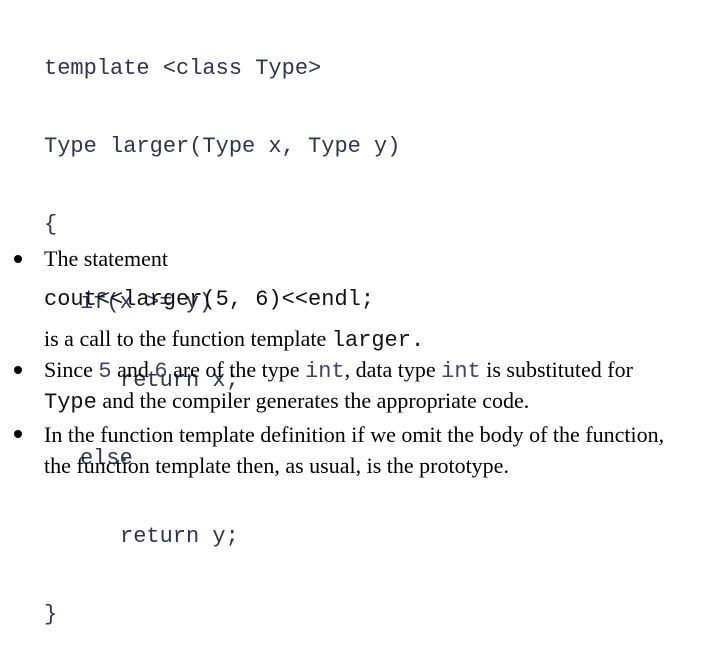  Describe the element at coordinates (236, 369) in the screenshot. I see `text-run: are of the type` at that location.